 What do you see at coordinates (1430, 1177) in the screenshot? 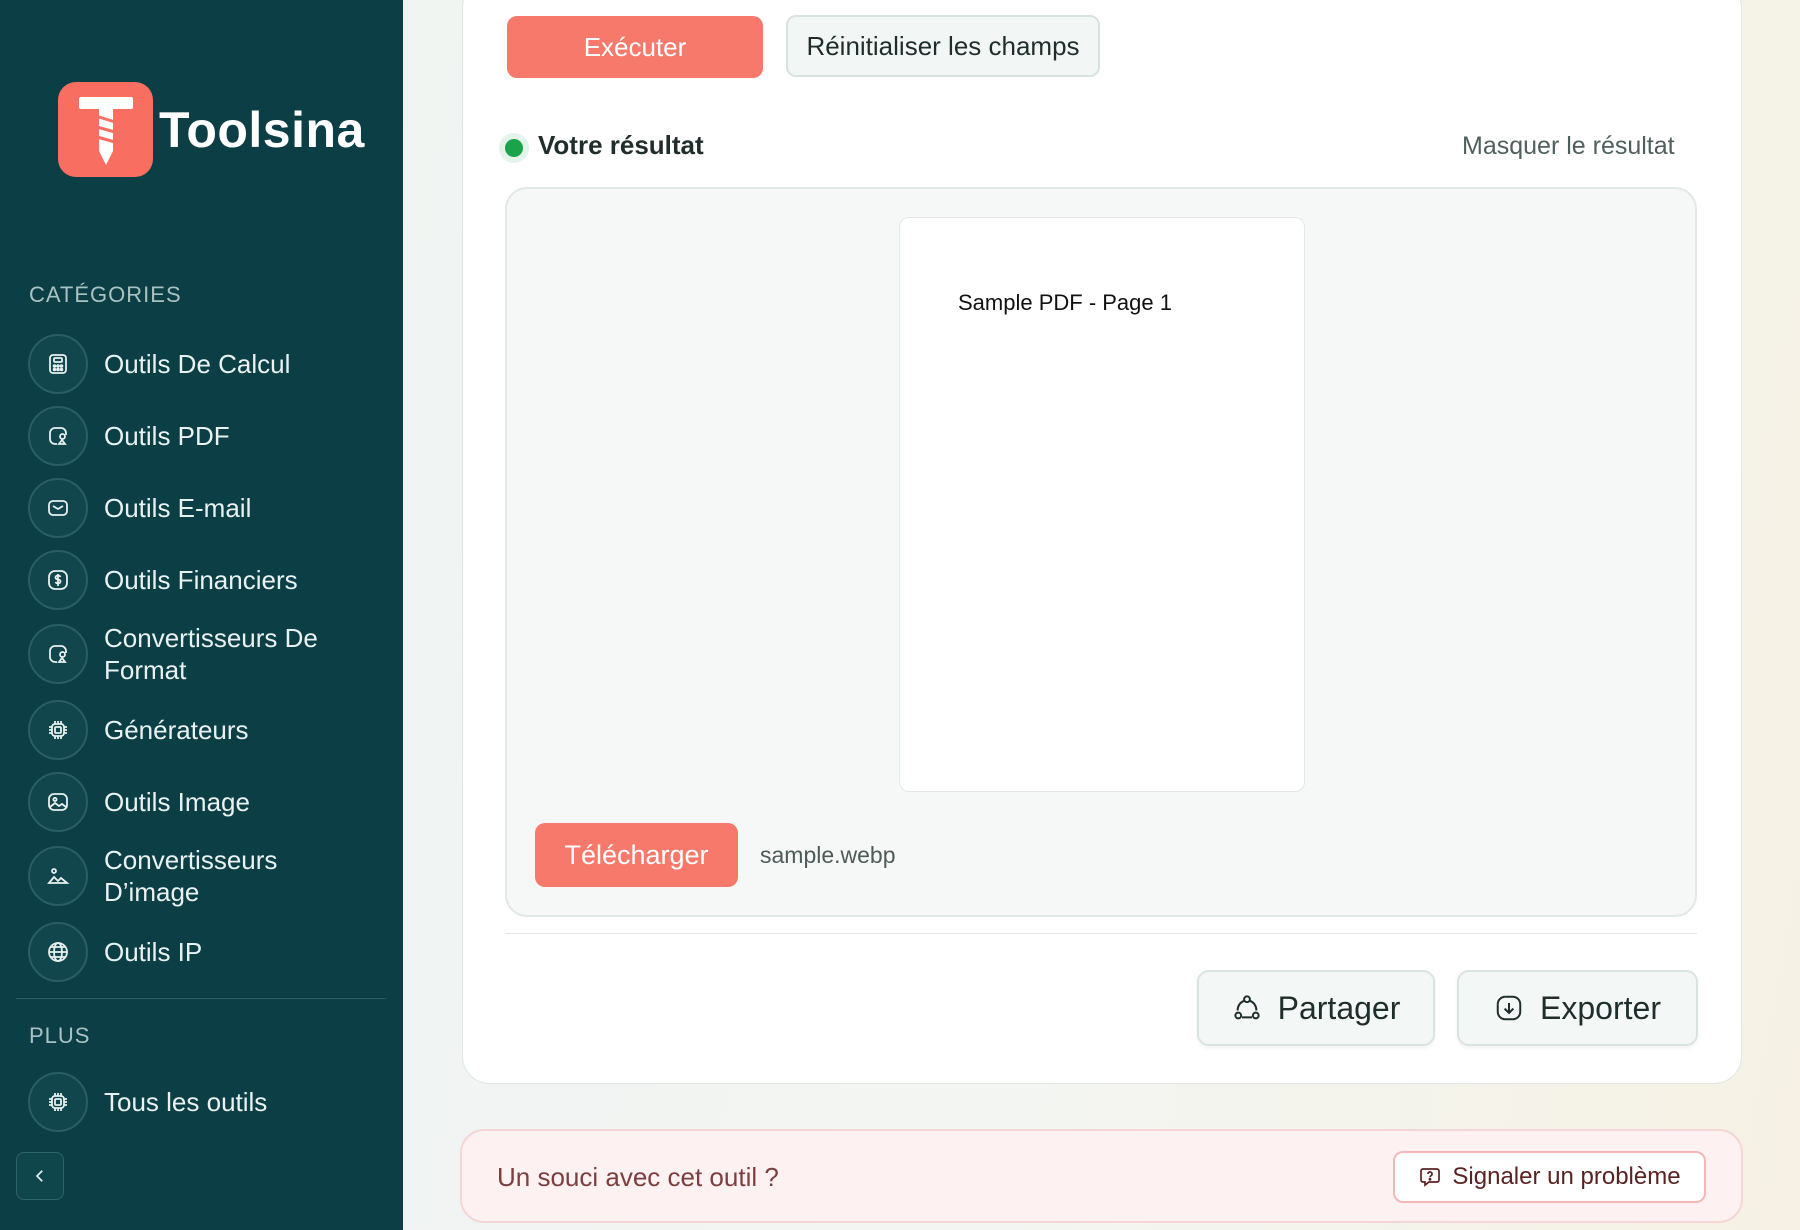
I see `help-bubble-icon` at bounding box center [1430, 1177].